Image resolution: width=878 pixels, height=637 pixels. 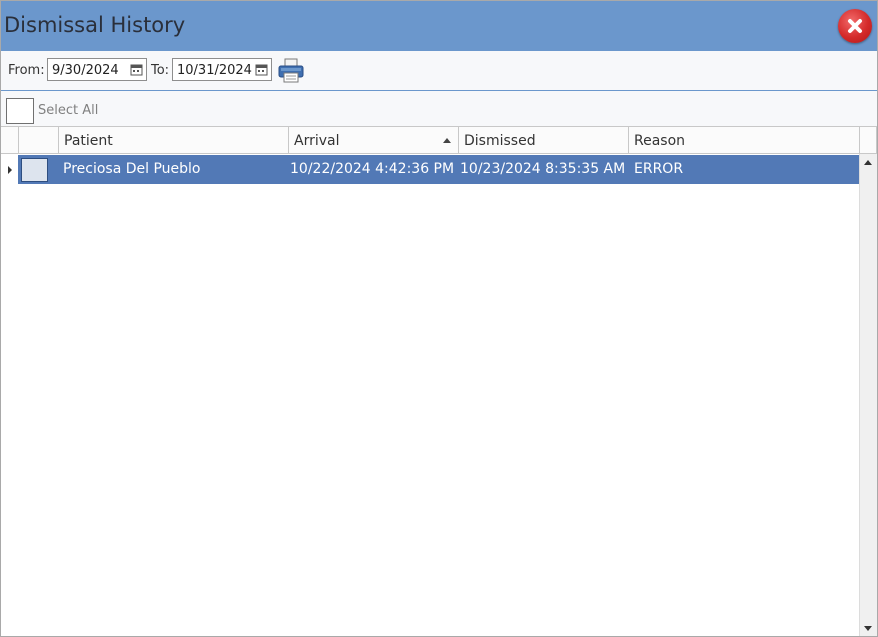 What do you see at coordinates (26, 70) in the screenshot?
I see `from-label: From:` at bounding box center [26, 70].